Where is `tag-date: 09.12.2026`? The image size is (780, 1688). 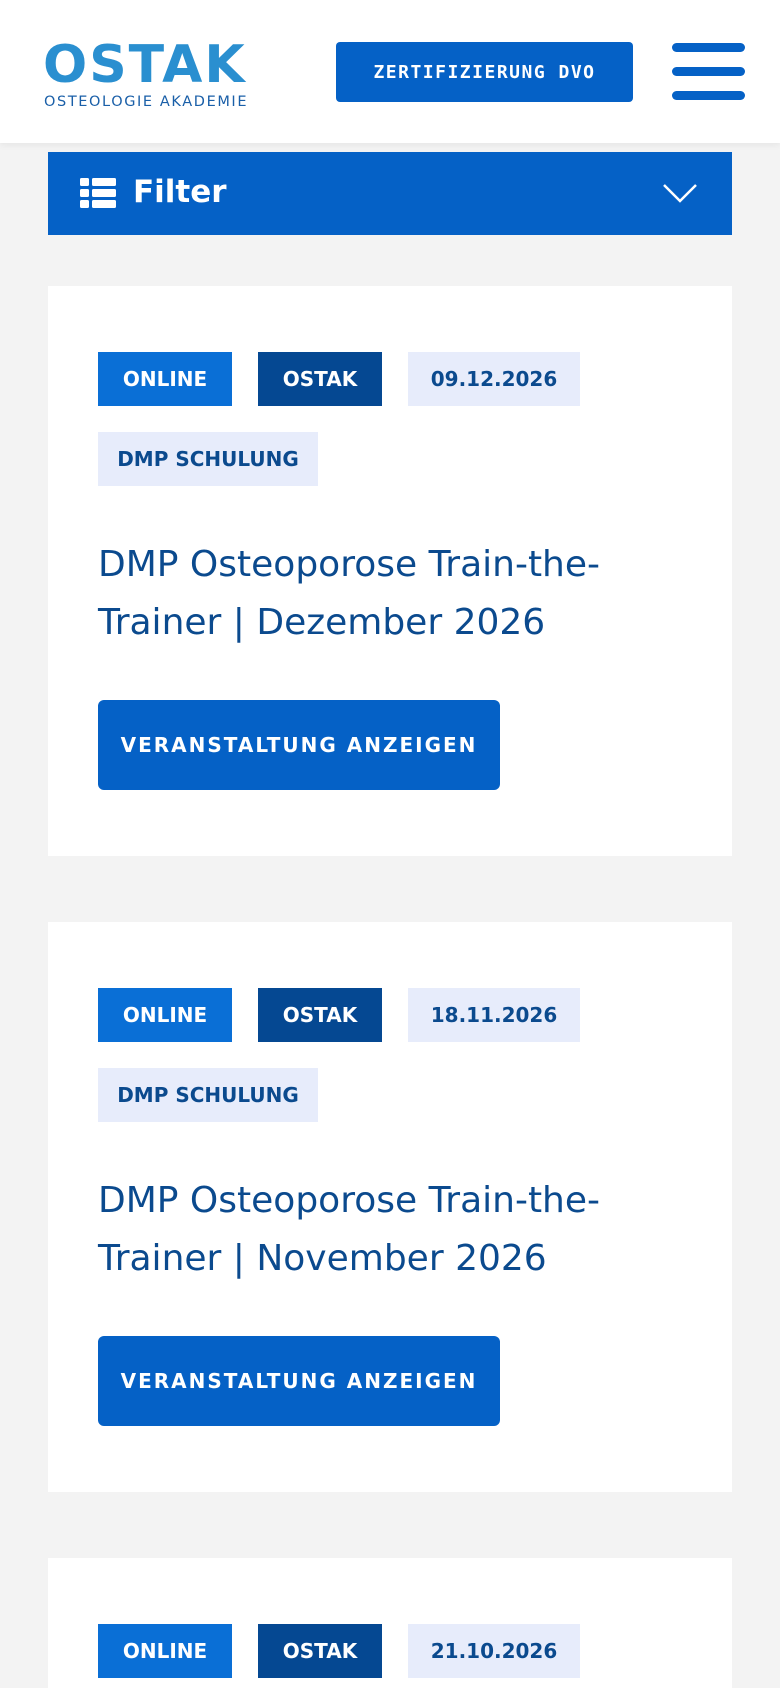 tag-date: 09.12.2026 is located at coordinates (494, 379).